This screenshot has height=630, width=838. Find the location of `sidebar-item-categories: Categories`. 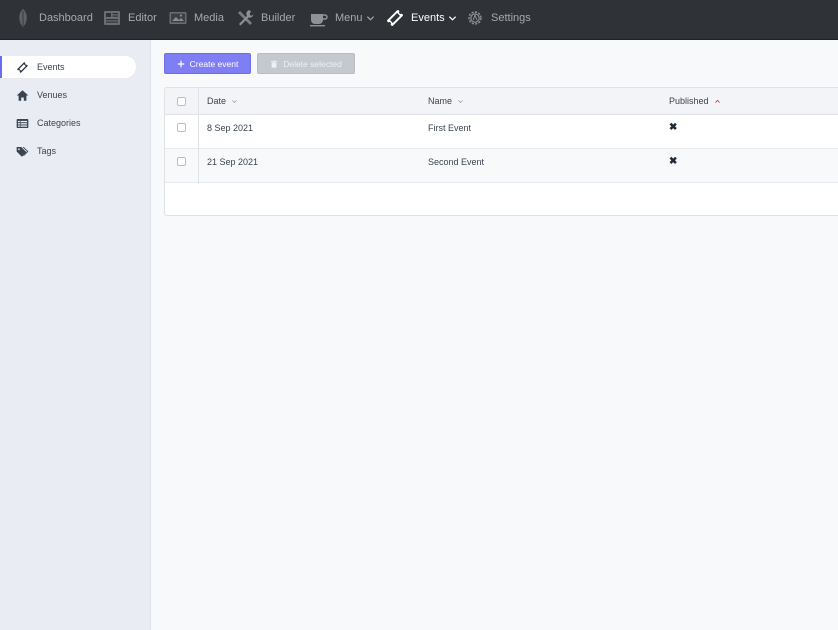

sidebar-item-categories: Categories is located at coordinates (68, 123).